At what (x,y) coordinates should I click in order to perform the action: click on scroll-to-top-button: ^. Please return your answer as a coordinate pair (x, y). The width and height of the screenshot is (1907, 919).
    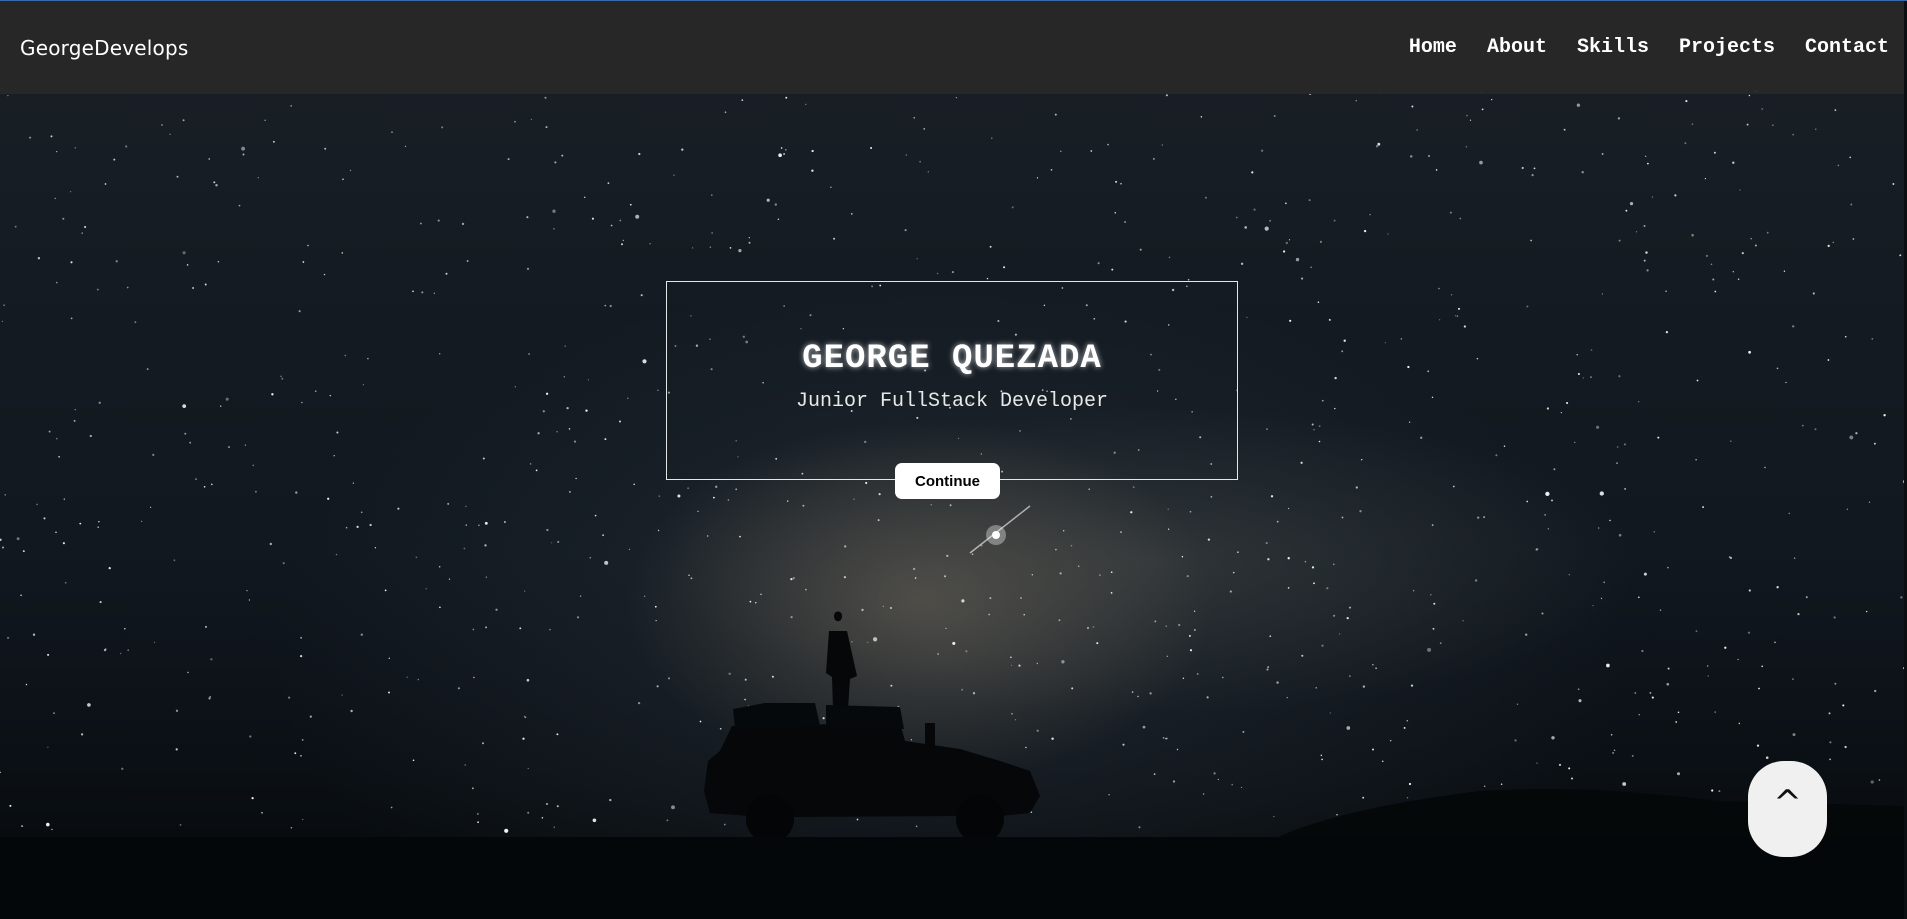
    Looking at the image, I should click on (1787, 809).